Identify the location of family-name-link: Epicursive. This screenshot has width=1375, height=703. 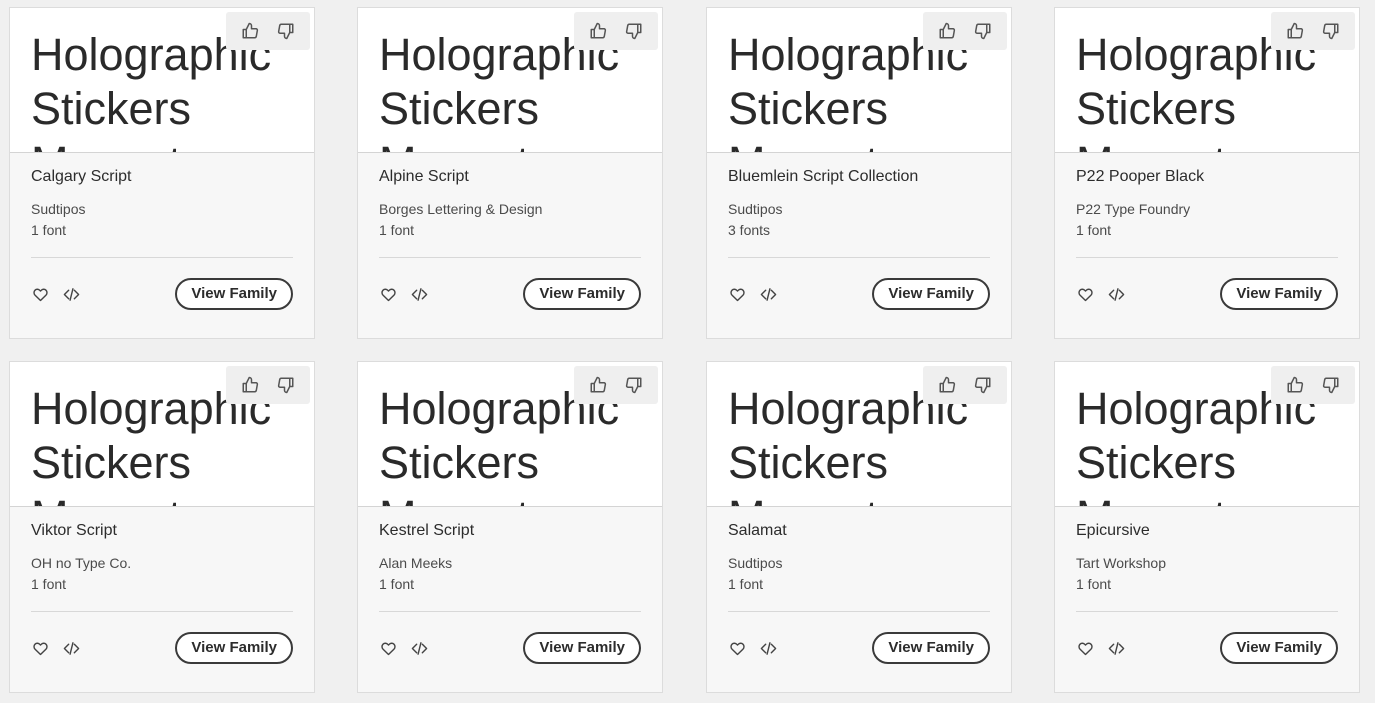
(1113, 531).